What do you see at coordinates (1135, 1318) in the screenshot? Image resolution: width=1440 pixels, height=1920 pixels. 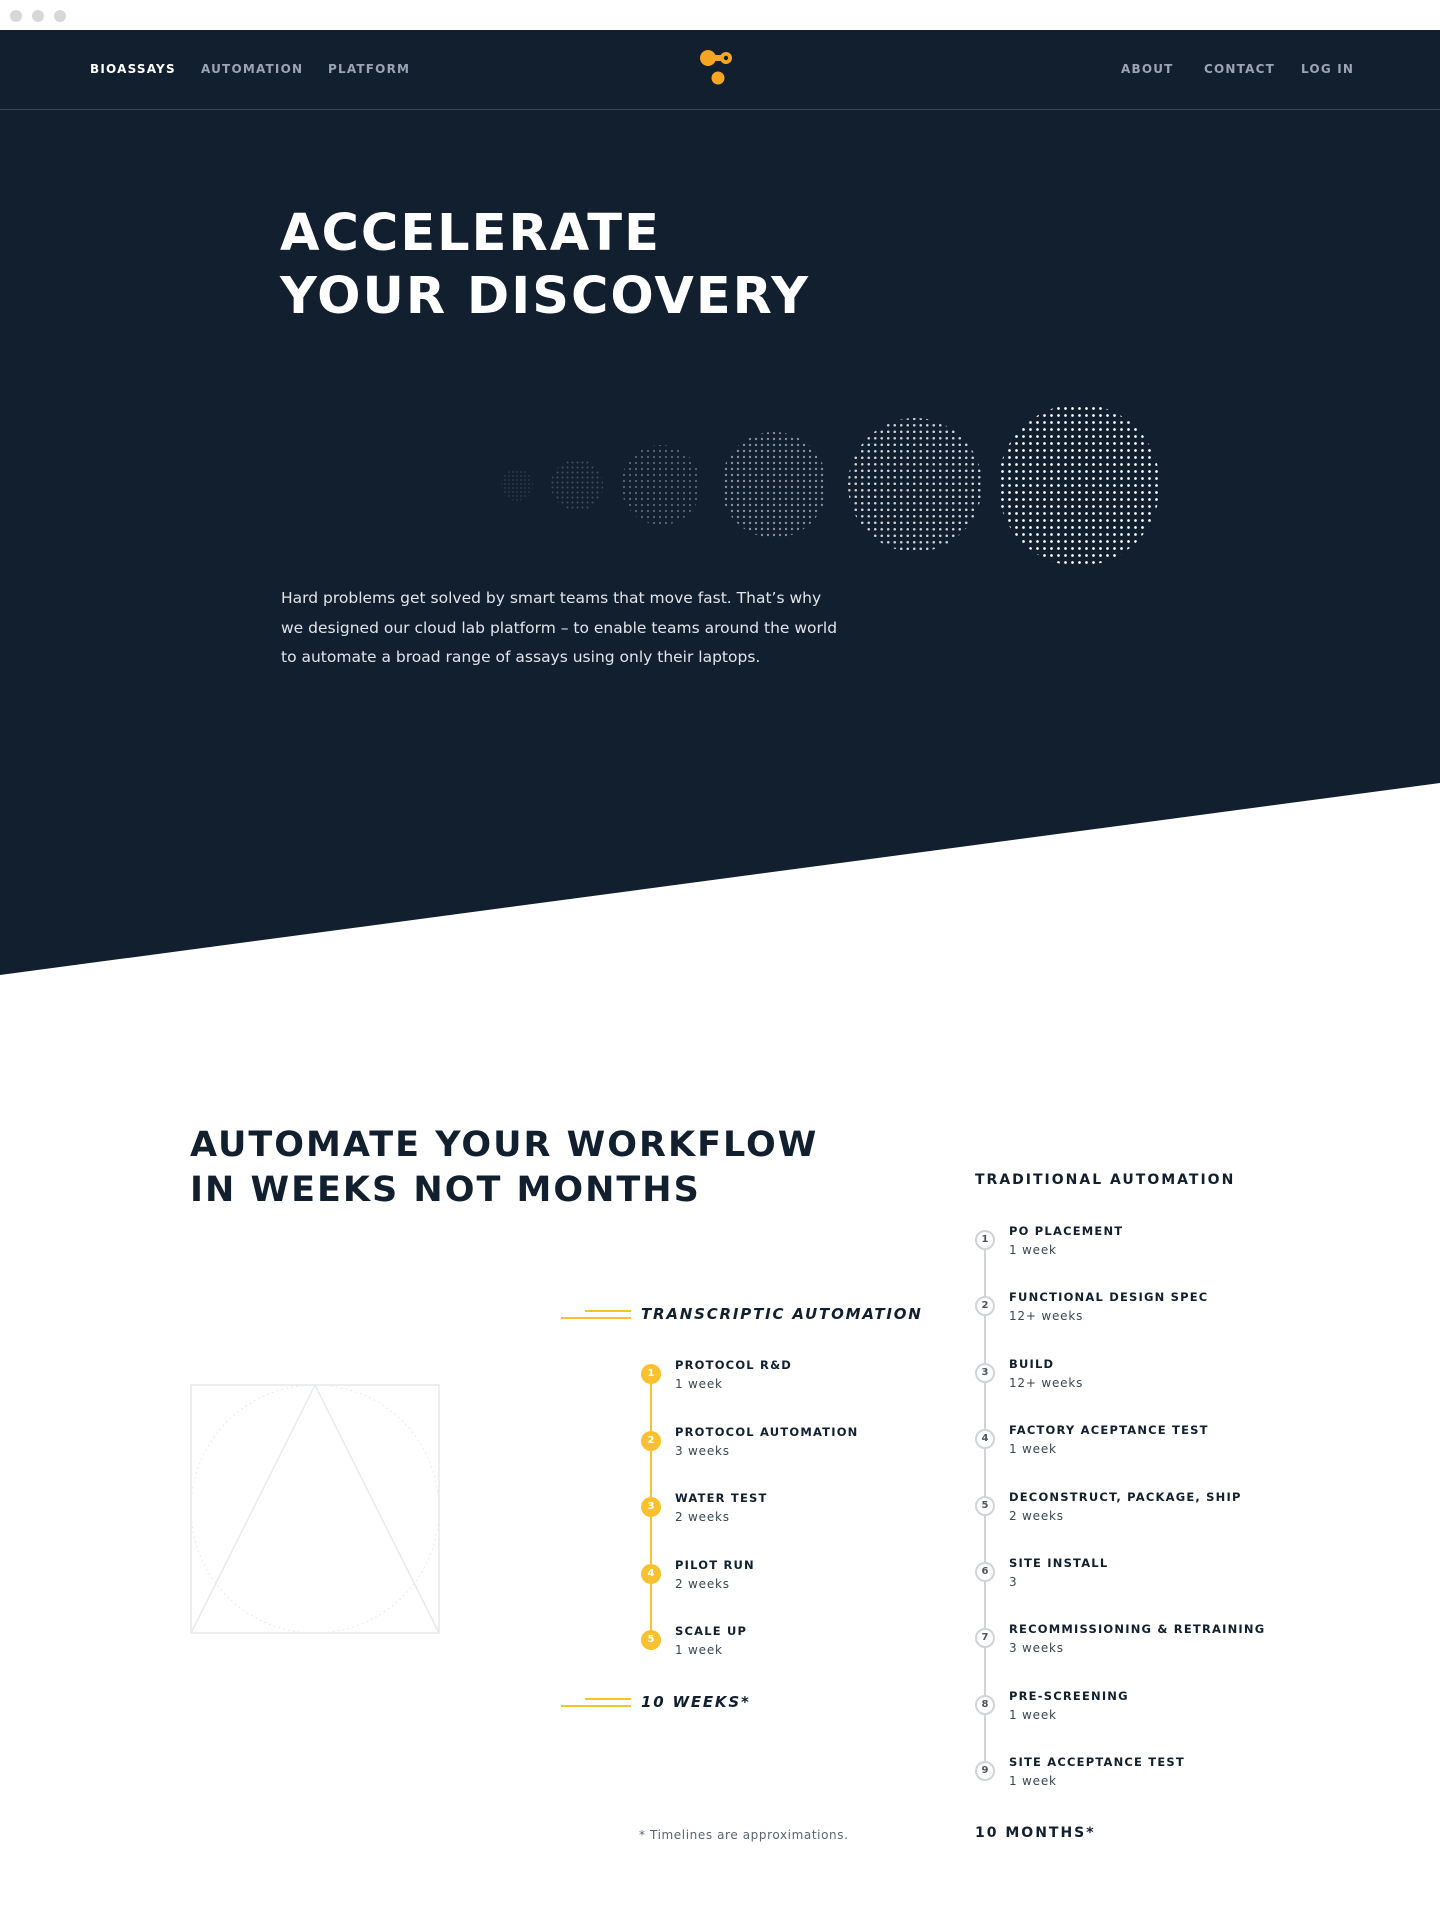 I see `timeline-step: 2 FUNCTIONAL DESIGN SPEC 12+ weeks` at bounding box center [1135, 1318].